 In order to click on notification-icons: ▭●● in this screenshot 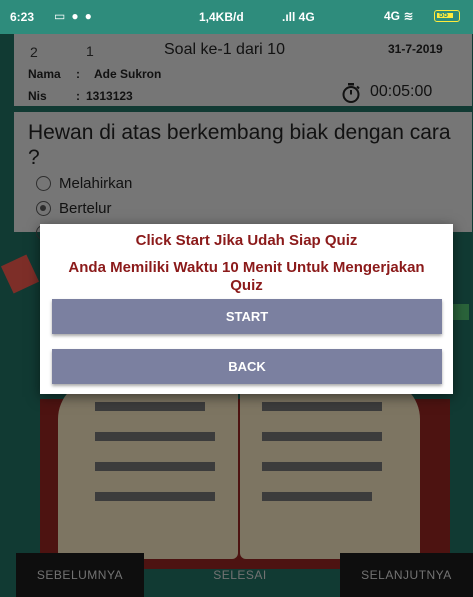, I will do `click(76, 16)`.